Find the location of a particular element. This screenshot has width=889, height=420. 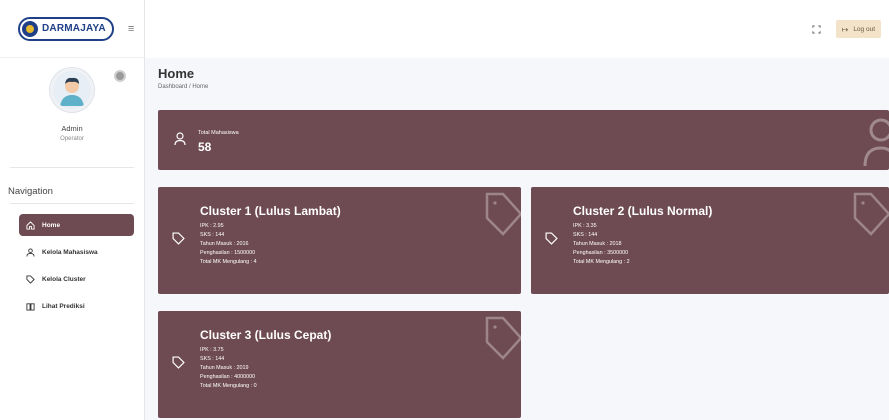

topbar: ↦ Log out is located at coordinates (517, 29).